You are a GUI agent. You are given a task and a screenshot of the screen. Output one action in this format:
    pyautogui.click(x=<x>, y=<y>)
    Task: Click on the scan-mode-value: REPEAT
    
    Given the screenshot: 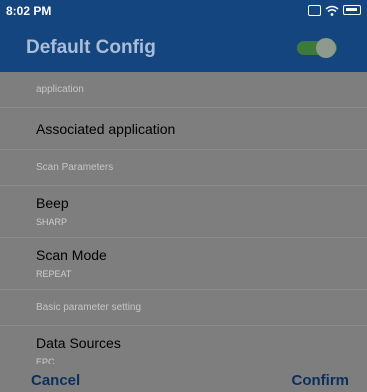 What is the action you would take?
    pyautogui.click(x=54, y=274)
    